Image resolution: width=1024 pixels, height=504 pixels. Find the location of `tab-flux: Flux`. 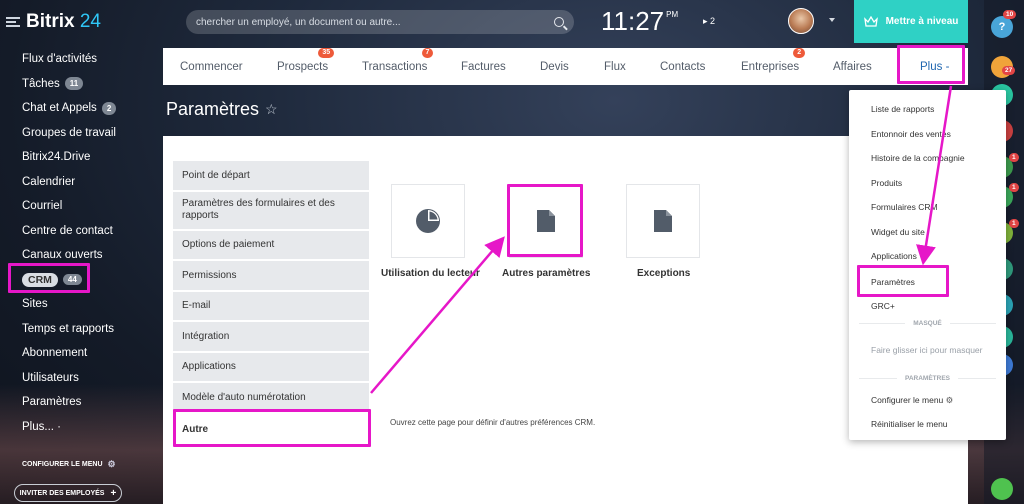

tab-flux: Flux is located at coordinates (615, 67).